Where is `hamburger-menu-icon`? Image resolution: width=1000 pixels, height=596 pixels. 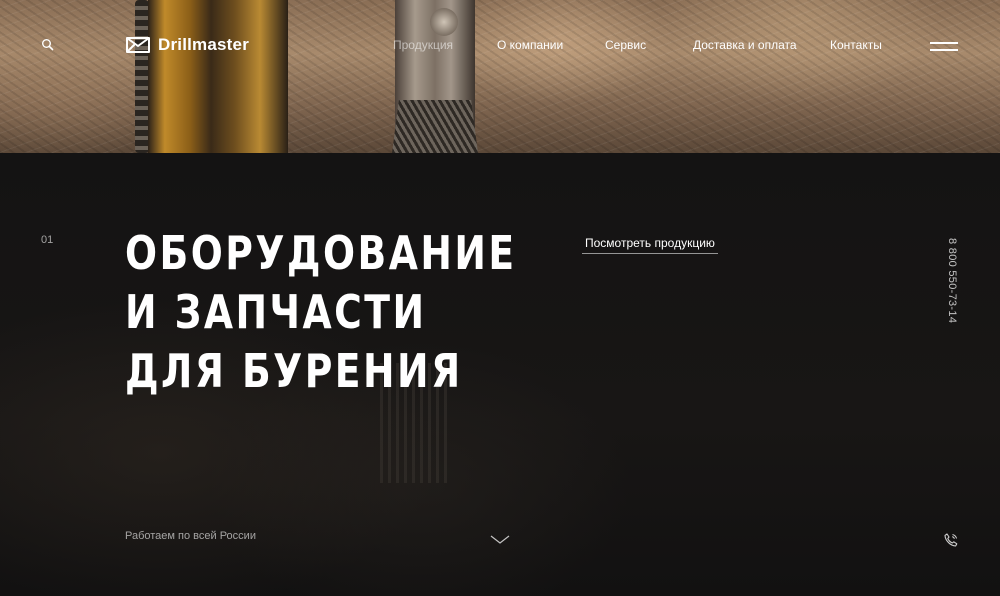 hamburger-menu-icon is located at coordinates (944, 43).